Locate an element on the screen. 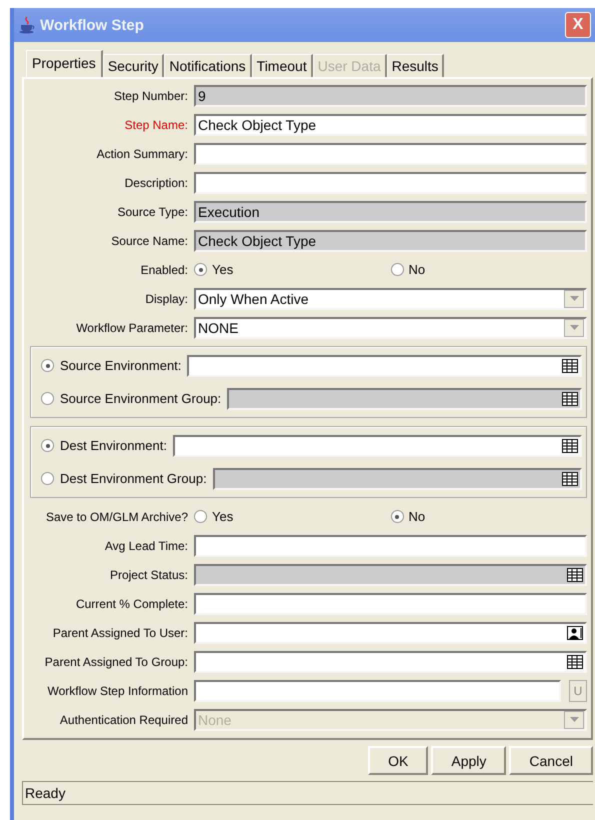 The height and width of the screenshot is (820, 595). tab: Security is located at coordinates (133, 65).